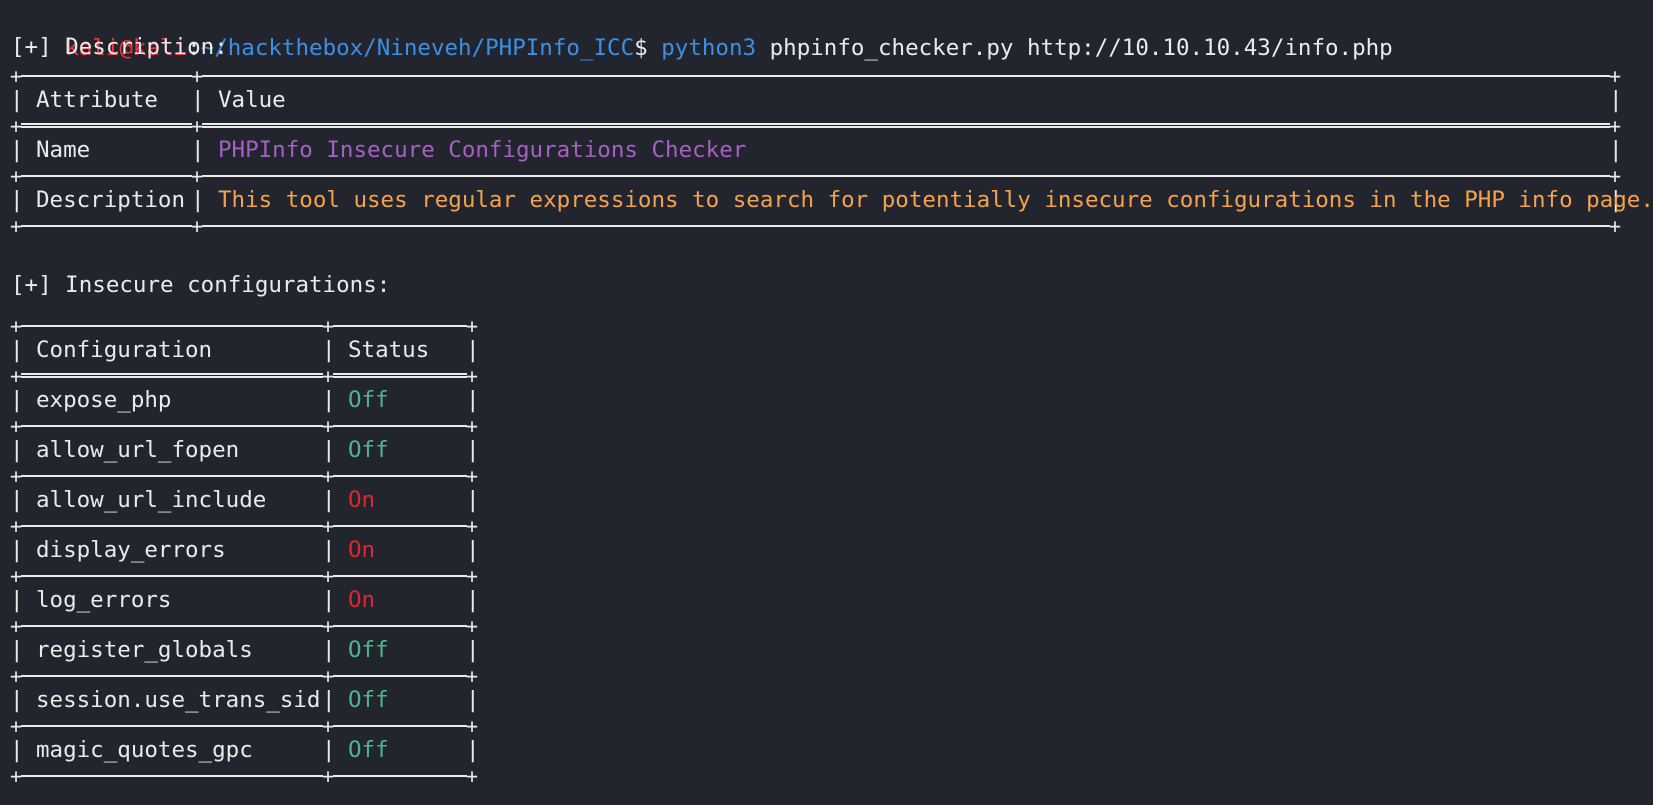 This screenshot has height=805, width=1653. Describe the element at coordinates (104, 600) in the screenshot. I see `config-name: log_errors` at that location.